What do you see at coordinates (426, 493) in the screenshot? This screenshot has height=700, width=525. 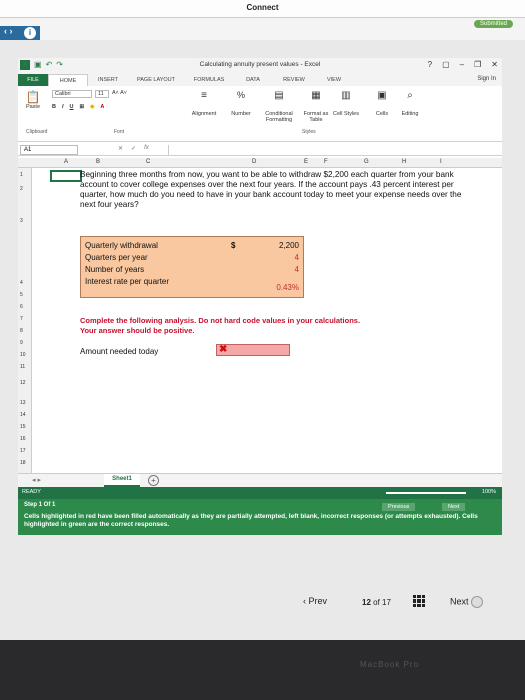 I see `zoom-slider` at bounding box center [426, 493].